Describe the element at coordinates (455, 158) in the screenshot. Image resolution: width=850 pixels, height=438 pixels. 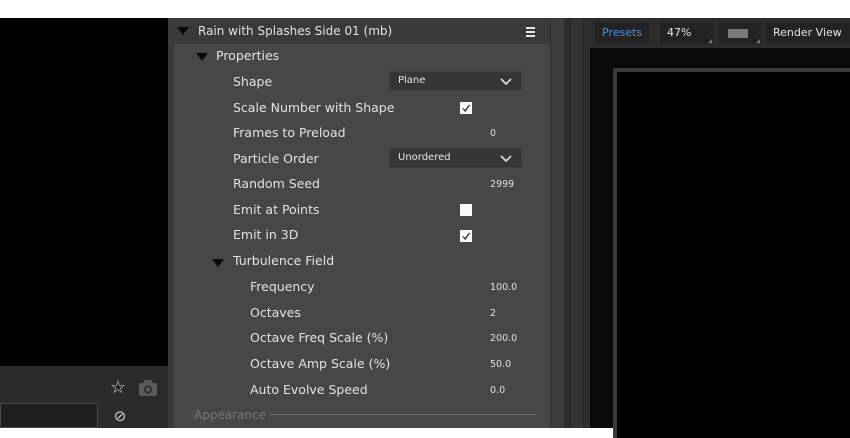
I see `particle-order-dropdown: Unordered` at that location.